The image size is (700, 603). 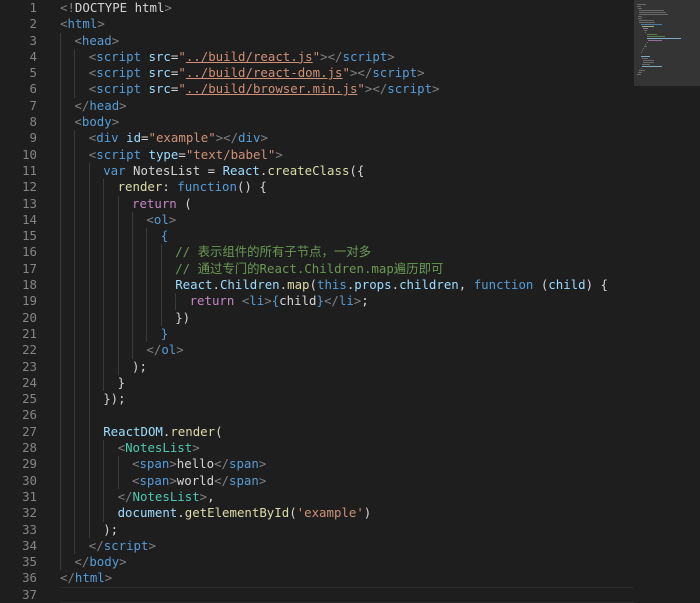 I want to click on line-number: 18, so click(x=29, y=285).